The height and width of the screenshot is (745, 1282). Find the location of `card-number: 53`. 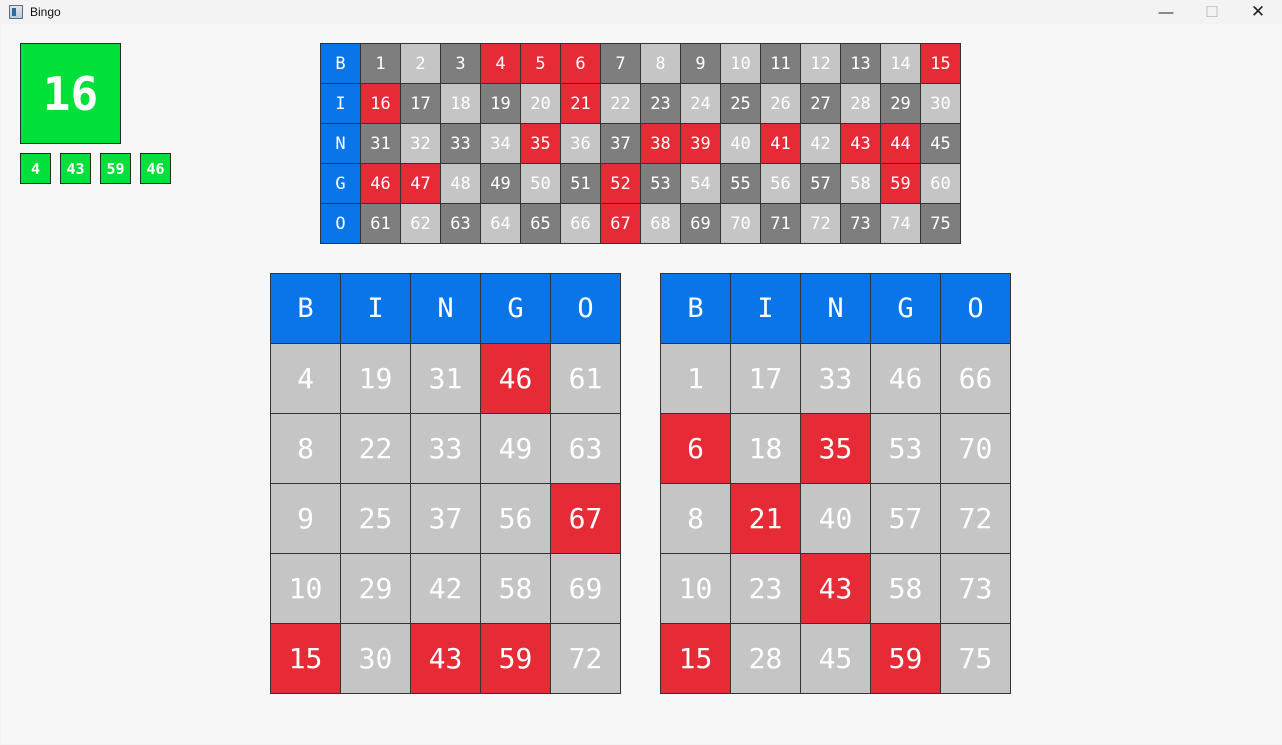

card-number: 53 is located at coordinates (906, 449).